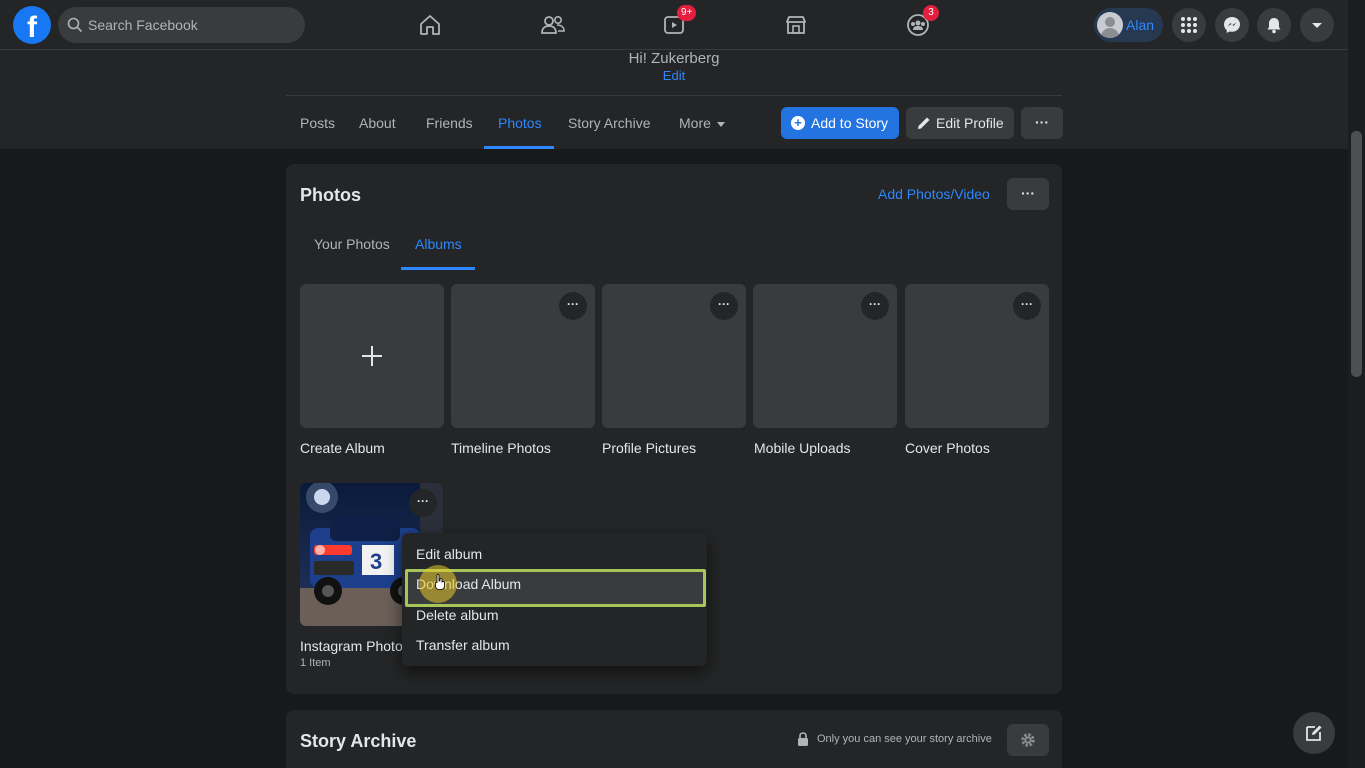 The height and width of the screenshot is (768, 1365). I want to click on groups-notification-badge: 3, so click(931, 13).